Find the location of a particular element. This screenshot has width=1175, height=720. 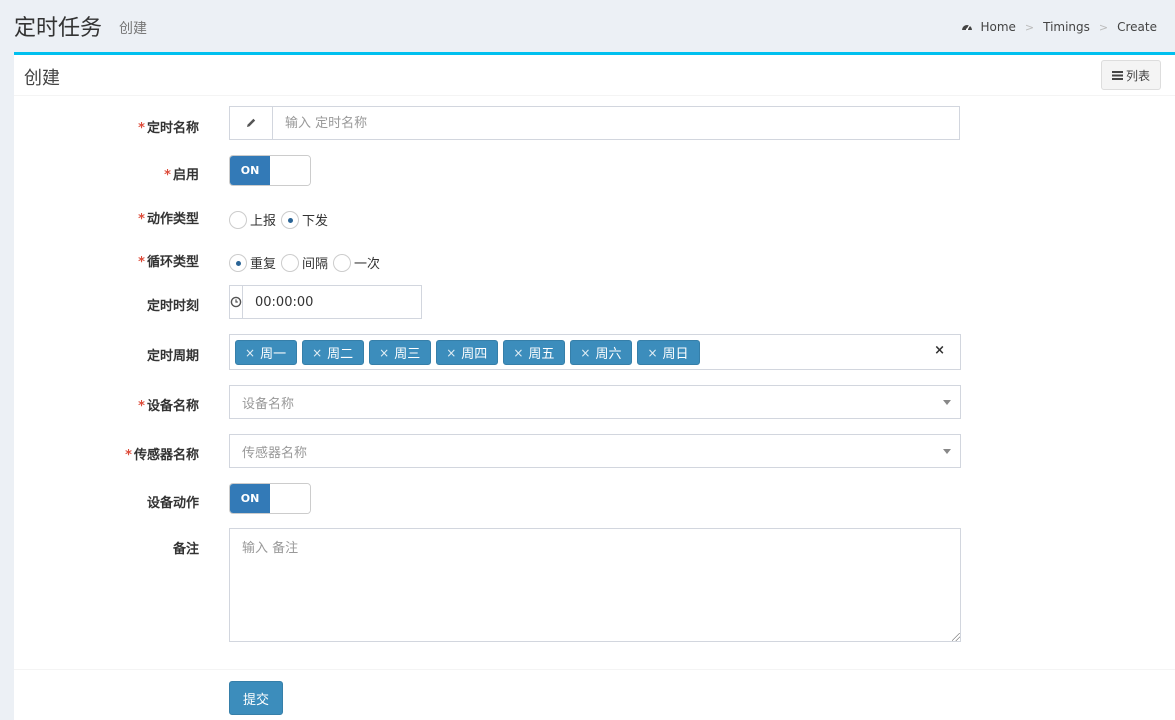

tag-wed: × 周三 is located at coordinates (400, 352).